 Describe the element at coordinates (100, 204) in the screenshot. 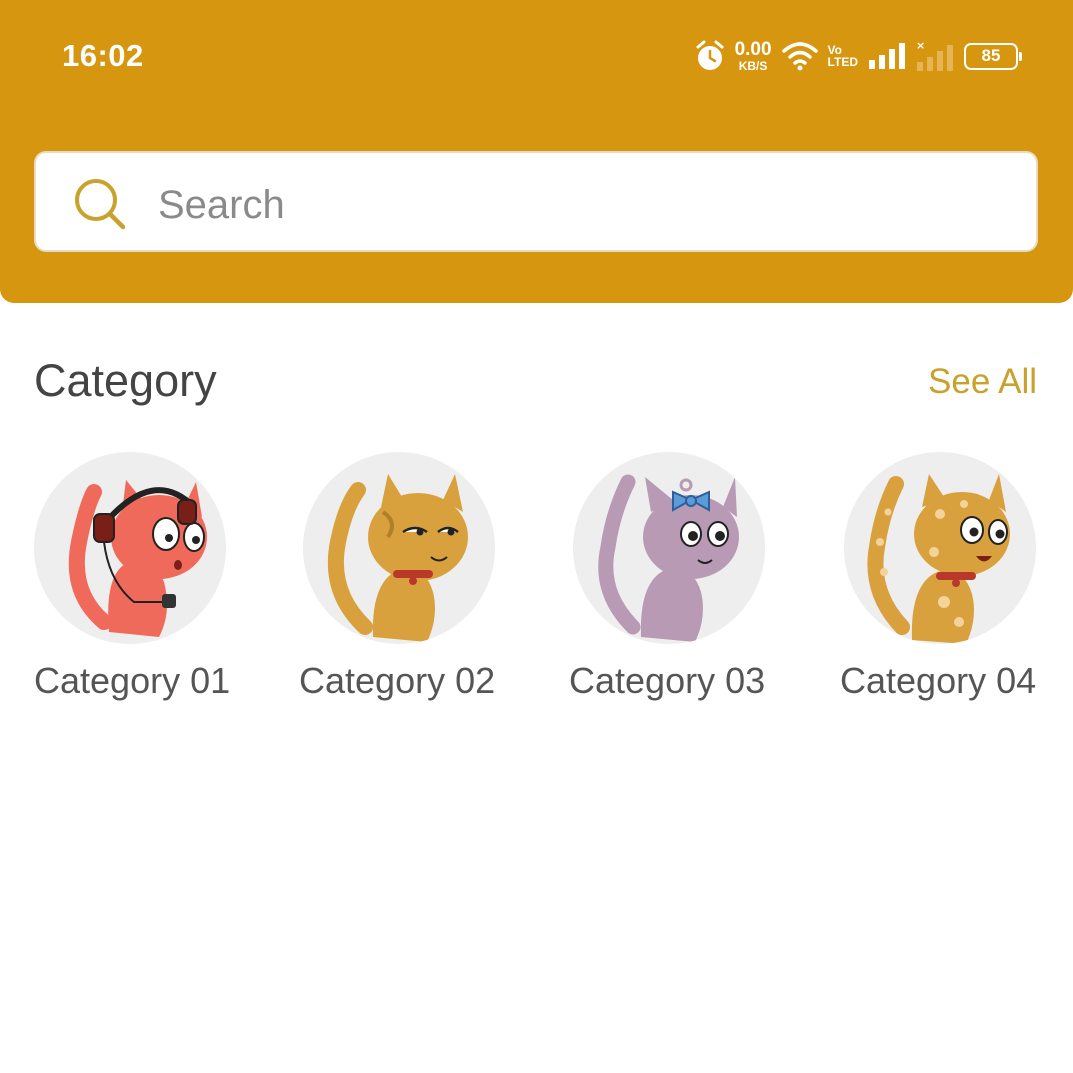

I see `search-icon` at that location.